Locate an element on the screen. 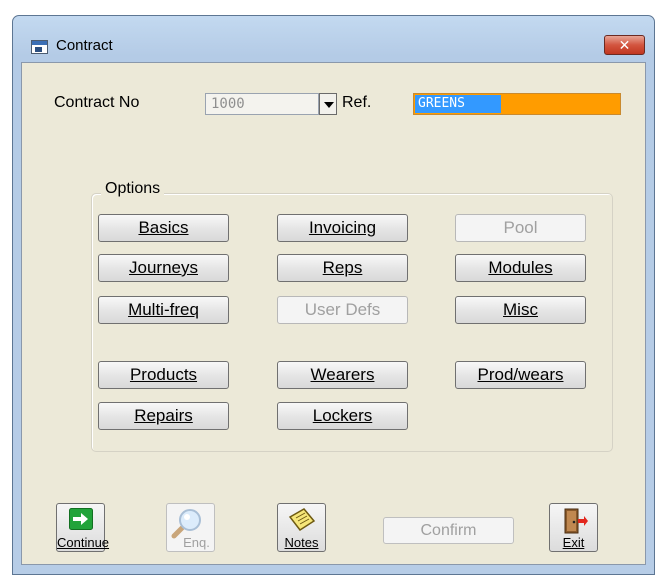  contract-no-label: Contract No is located at coordinates (97, 102).